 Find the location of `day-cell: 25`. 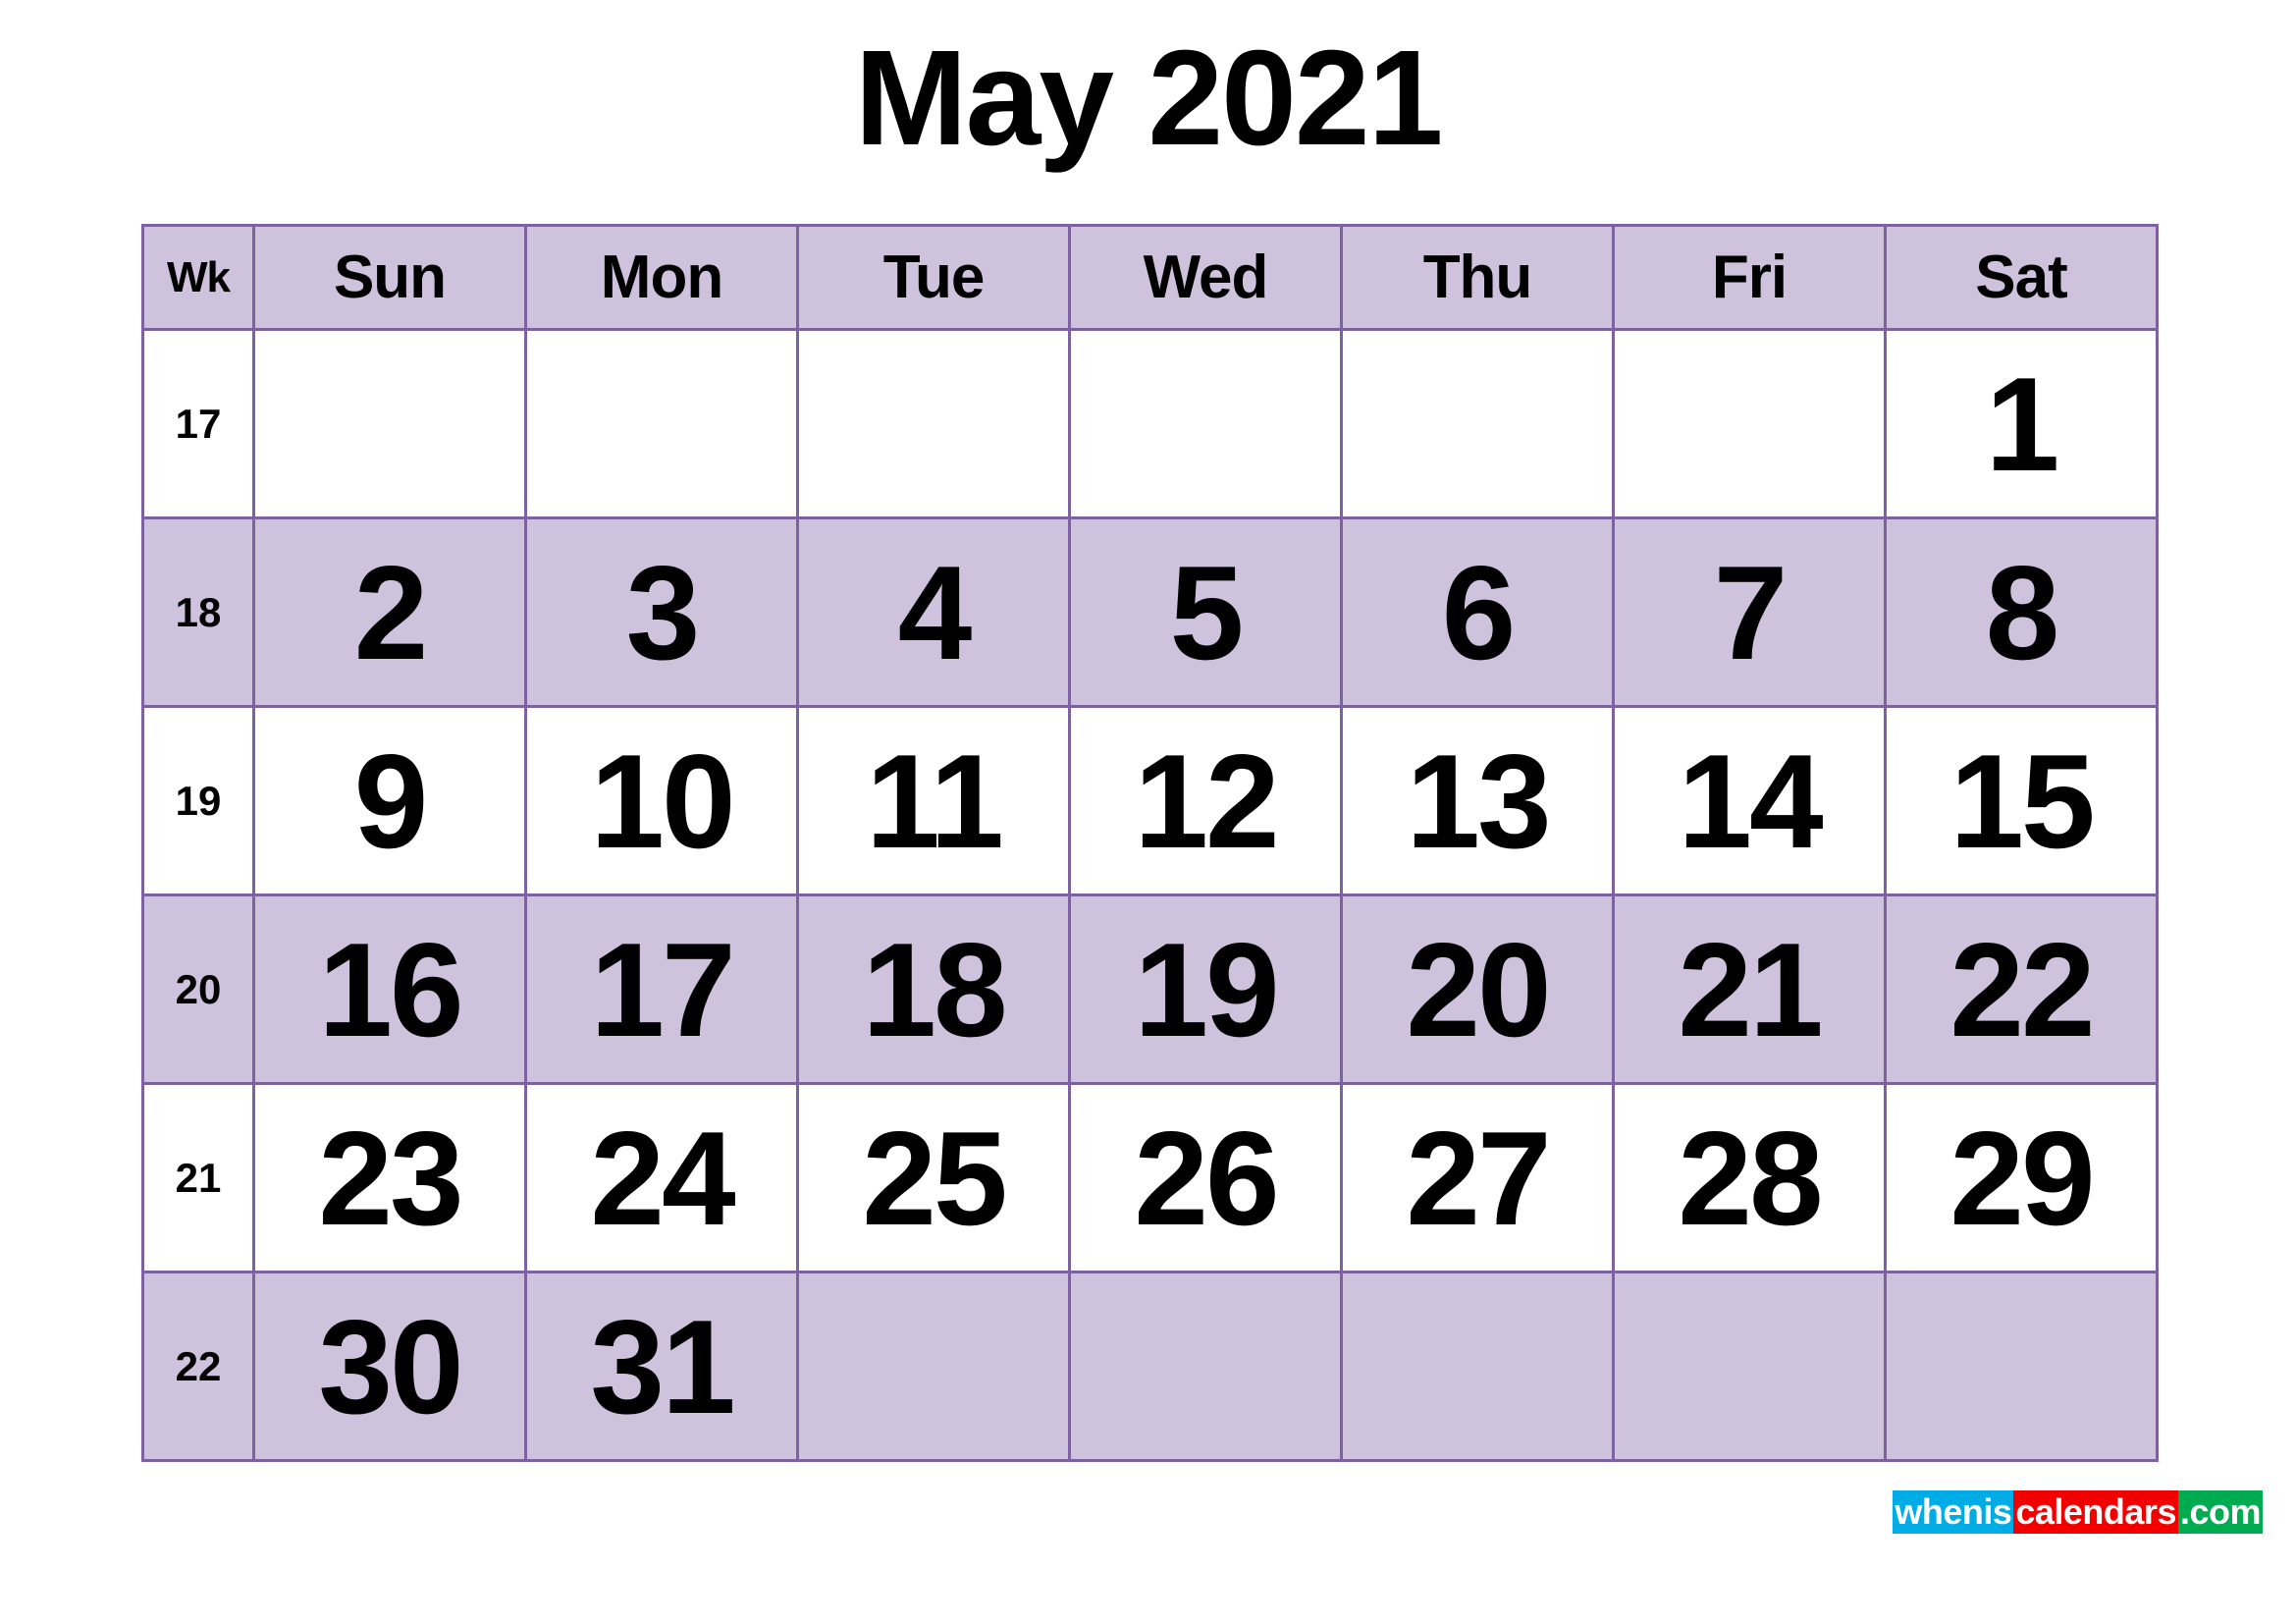

day-cell: 25 is located at coordinates (933, 1177).